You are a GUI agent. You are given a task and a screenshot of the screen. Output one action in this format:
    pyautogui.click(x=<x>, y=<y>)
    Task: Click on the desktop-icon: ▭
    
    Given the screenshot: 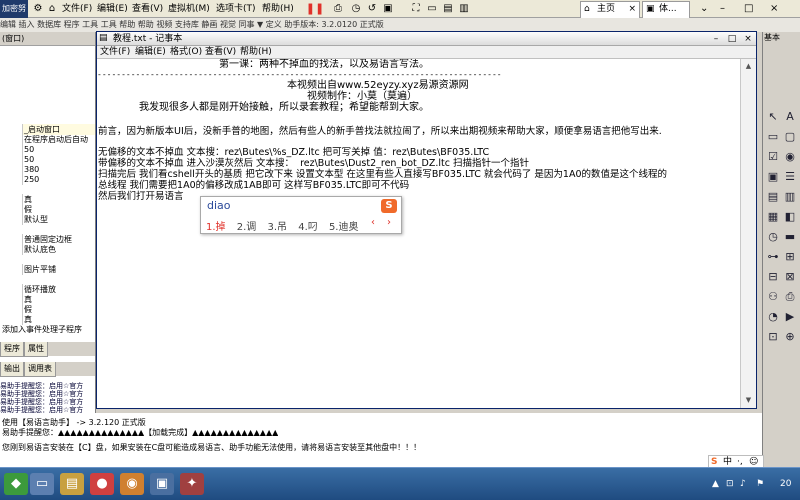 What is the action you would take?
    pyautogui.click(x=42, y=484)
    